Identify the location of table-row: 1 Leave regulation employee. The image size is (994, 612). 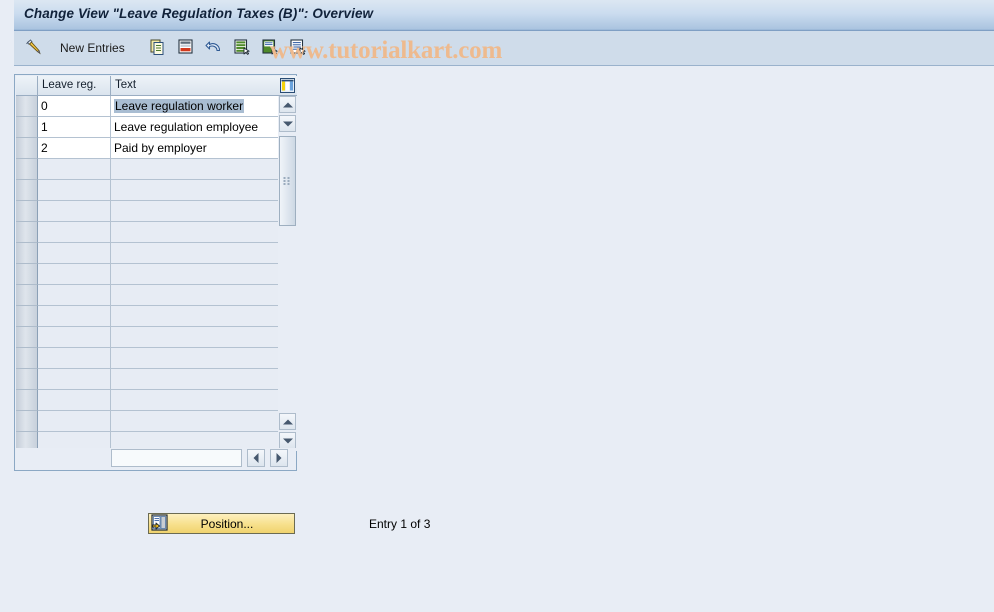
(156, 127).